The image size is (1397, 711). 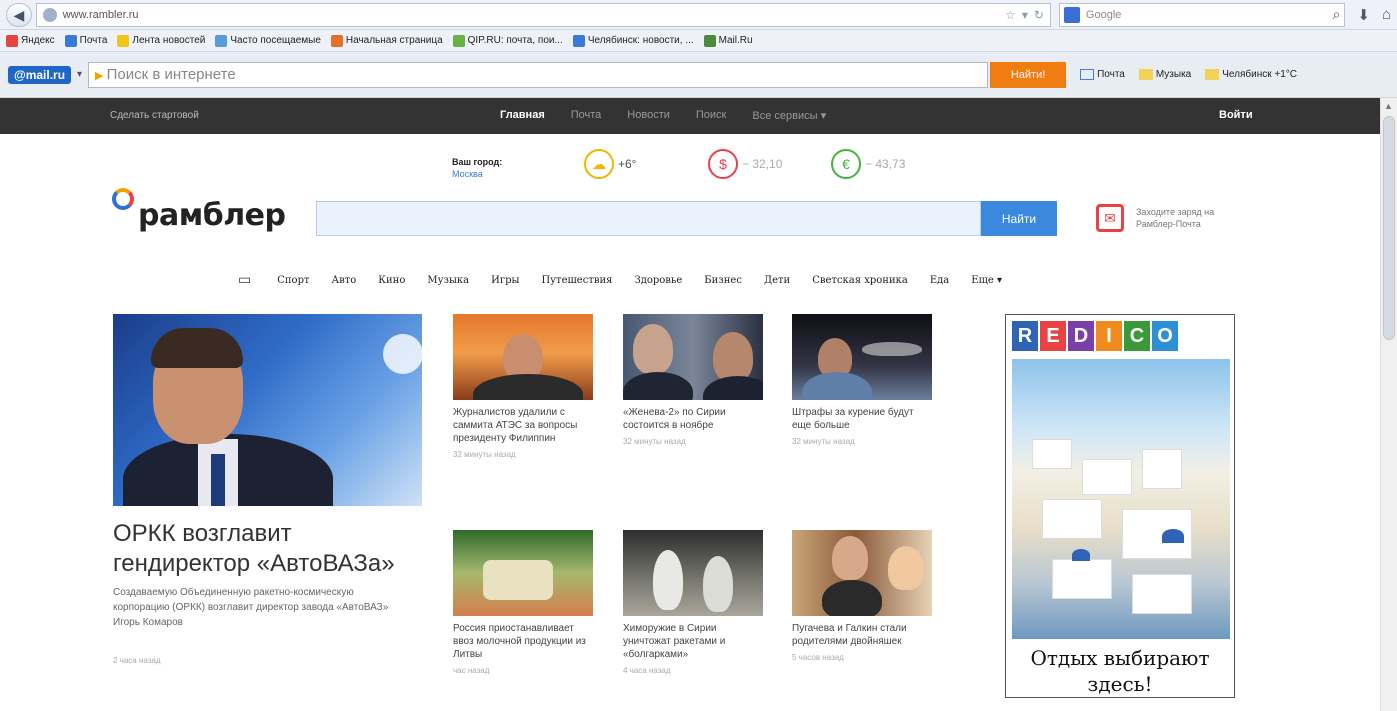 I want to click on news-title: Штрафы за курение будут еще больше, so click(x=862, y=419).